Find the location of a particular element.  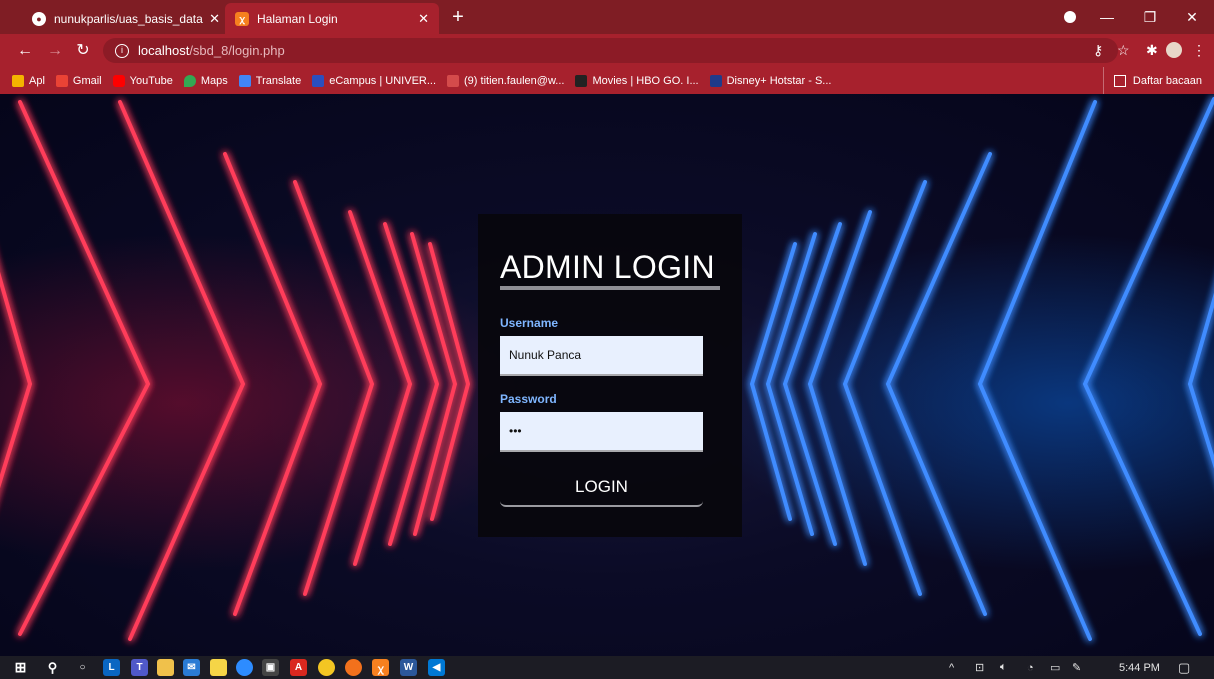

login-form: ADMIN LOGIN Username Password LOGIN is located at coordinates (610, 375).